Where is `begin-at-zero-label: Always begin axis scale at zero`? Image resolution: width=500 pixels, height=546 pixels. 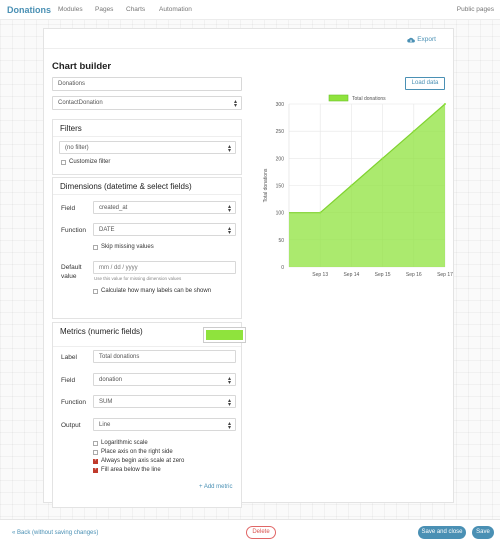 begin-at-zero-label: Always begin axis scale at zero is located at coordinates (143, 461).